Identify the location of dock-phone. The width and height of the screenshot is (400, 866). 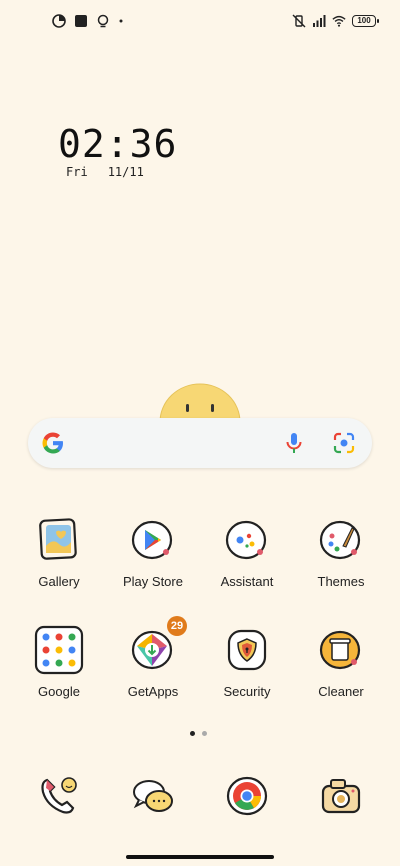
(59, 796).